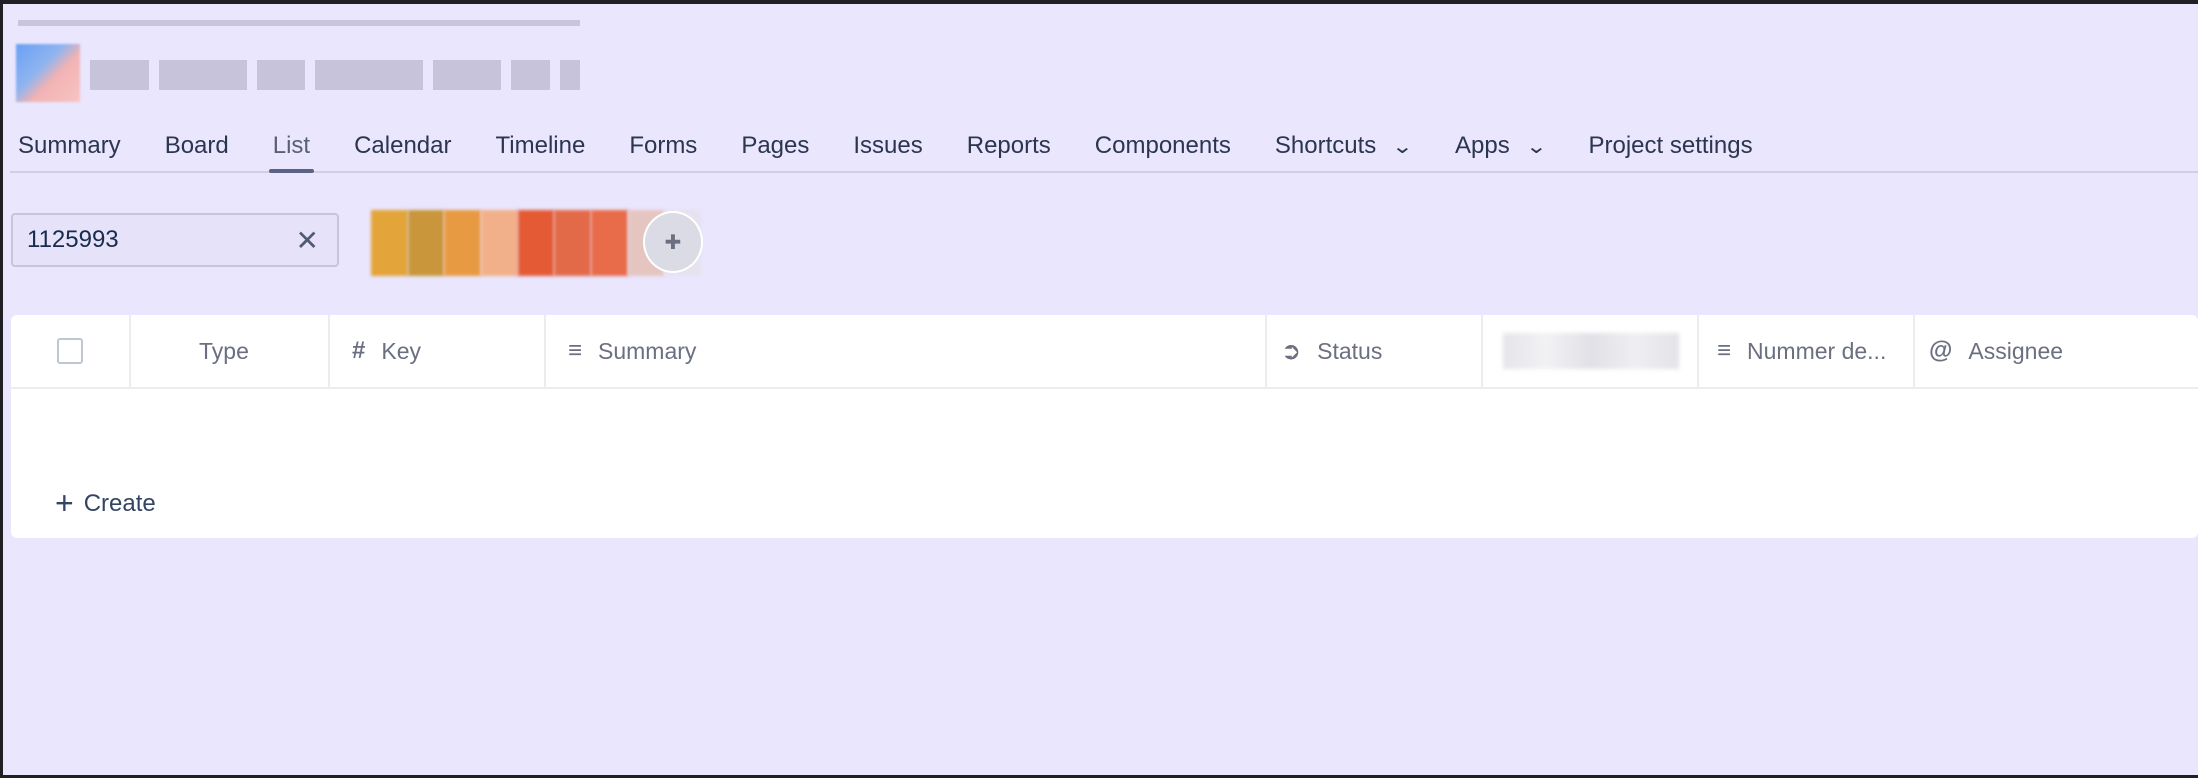  I want to click on tab-list: List, so click(291, 147).